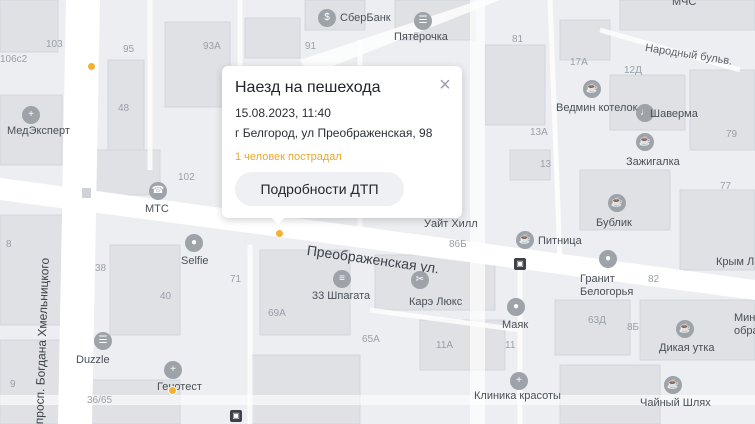 This screenshot has width=755, height=424. I want to click on poi-granit: Гранит Белогорья, so click(610, 286).